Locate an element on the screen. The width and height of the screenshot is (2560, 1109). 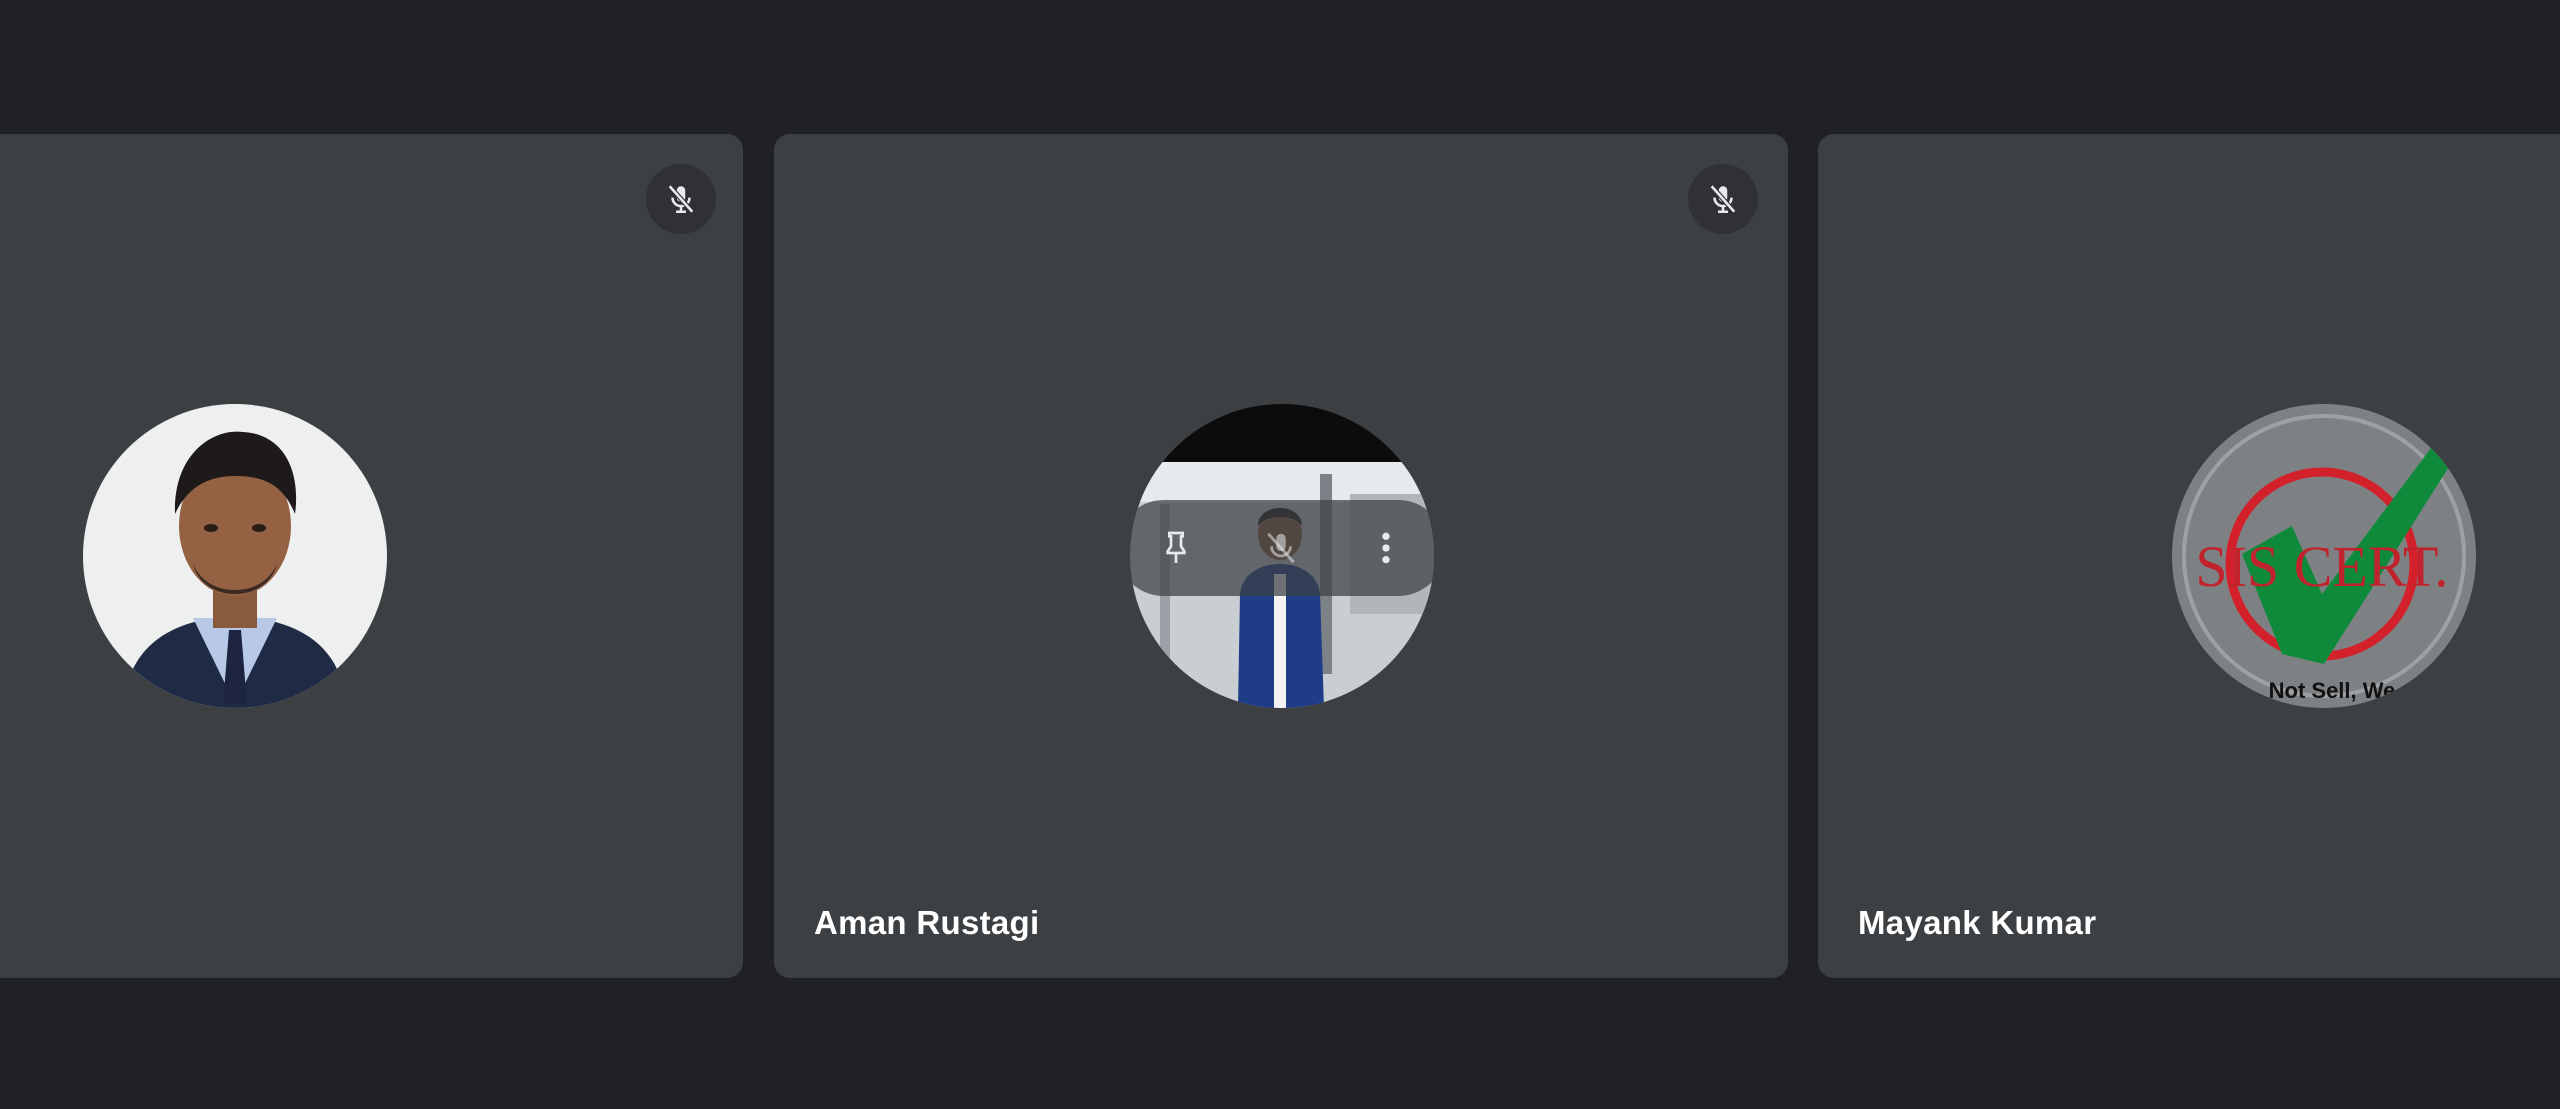
participant-hover-controls is located at coordinates (1281, 548).